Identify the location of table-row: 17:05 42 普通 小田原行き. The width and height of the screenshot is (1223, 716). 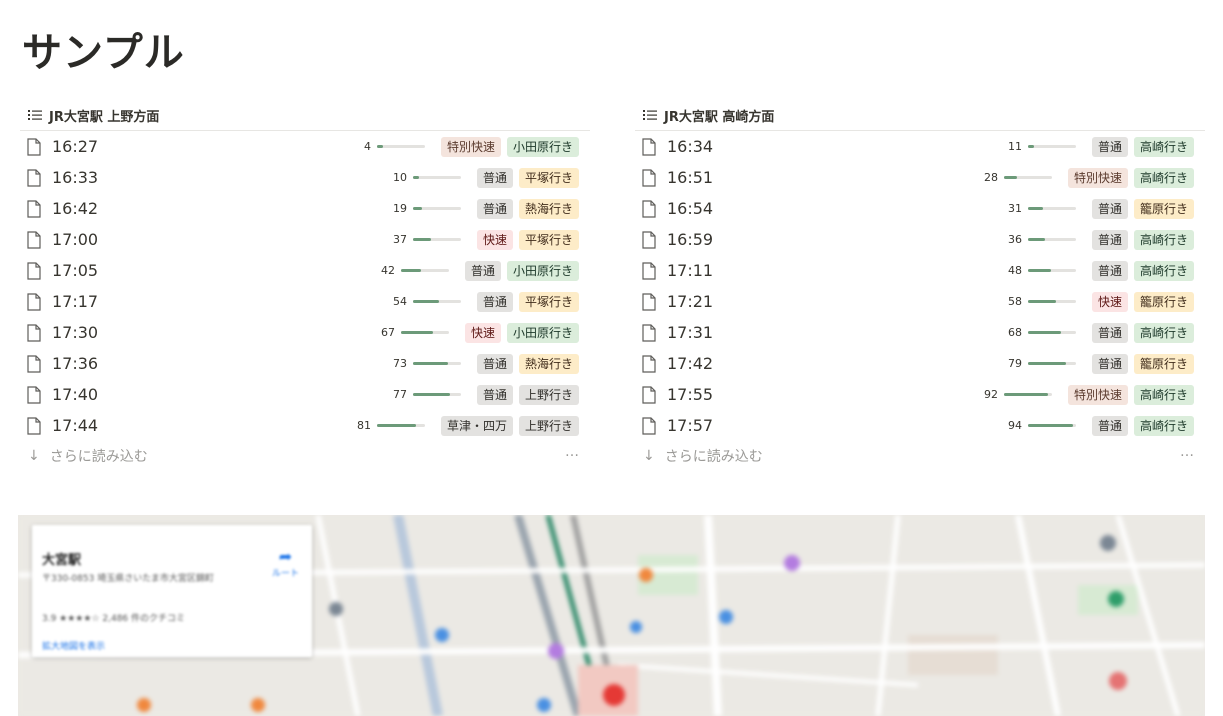
(305, 270).